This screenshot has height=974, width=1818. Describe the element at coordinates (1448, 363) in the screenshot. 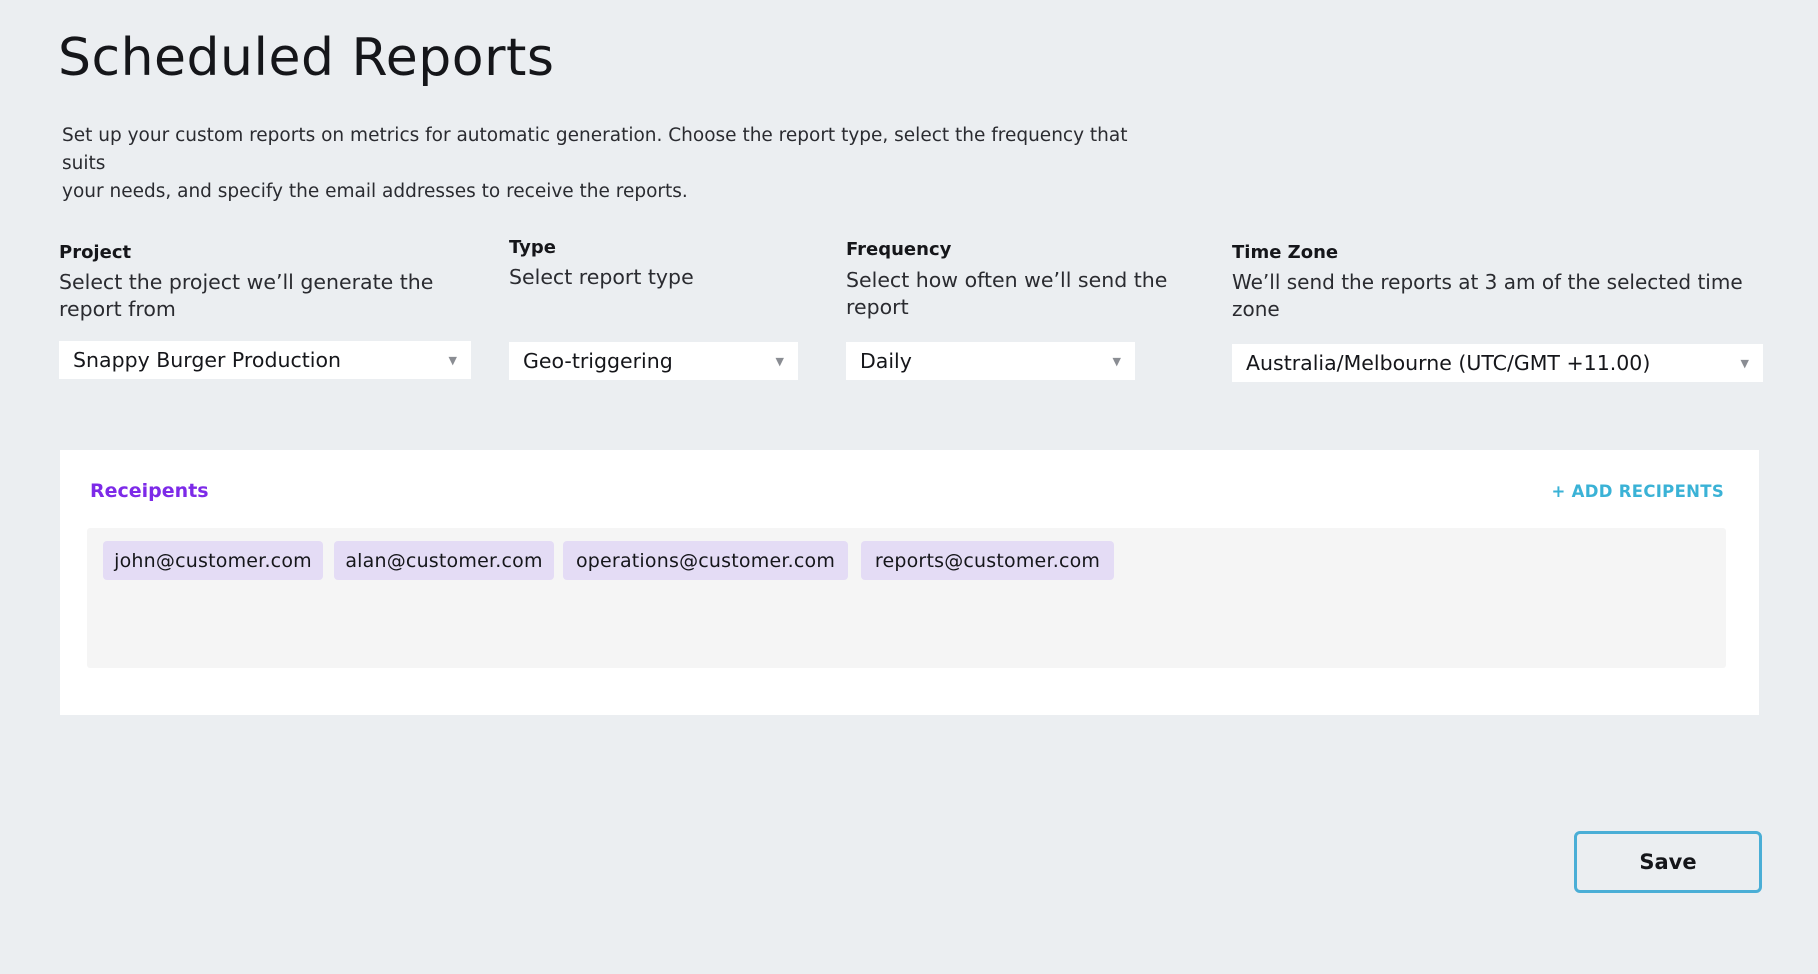

I see `timezone-select-value: Australia/Melbourne (UTC/GMT +11.00)` at that location.